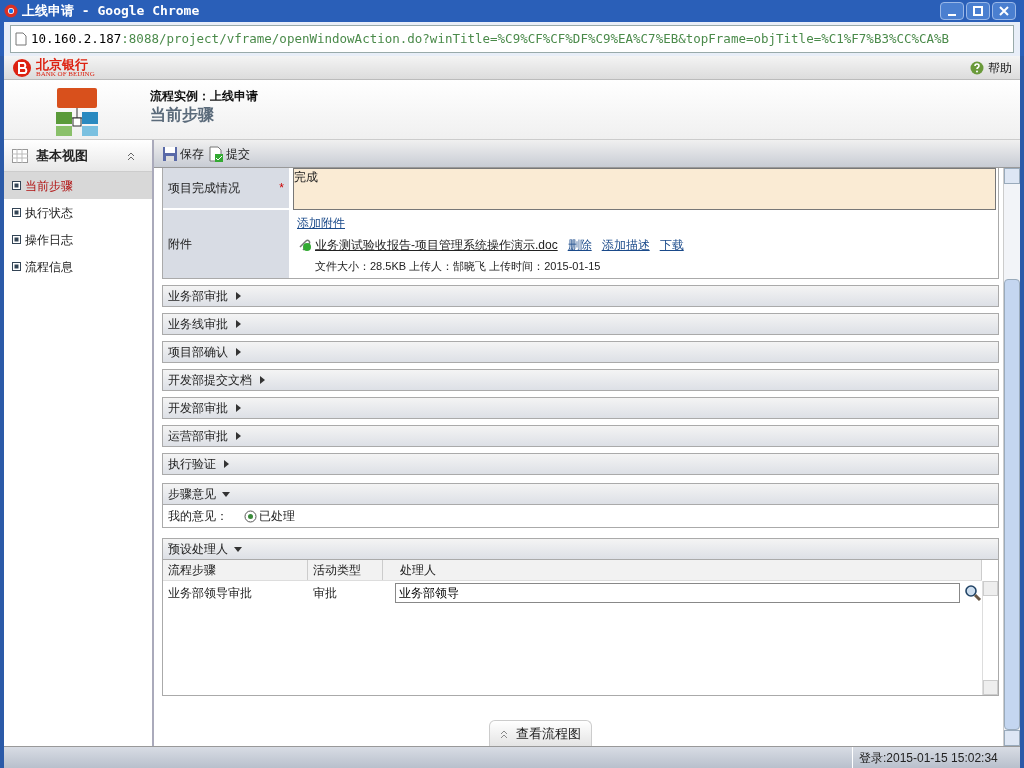 This screenshot has width=1024, height=768. What do you see at coordinates (671, 245) in the screenshot?
I see `download-link: 下载` at bounding box center [671, 245].